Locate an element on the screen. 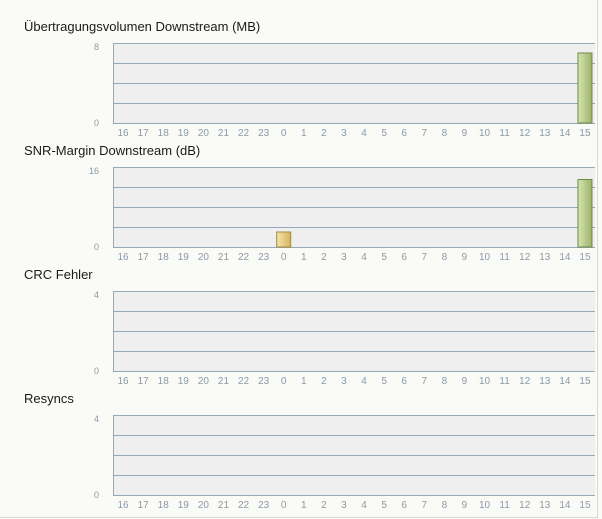  y-tick-label: 8 is located at coordinates (96, 47).